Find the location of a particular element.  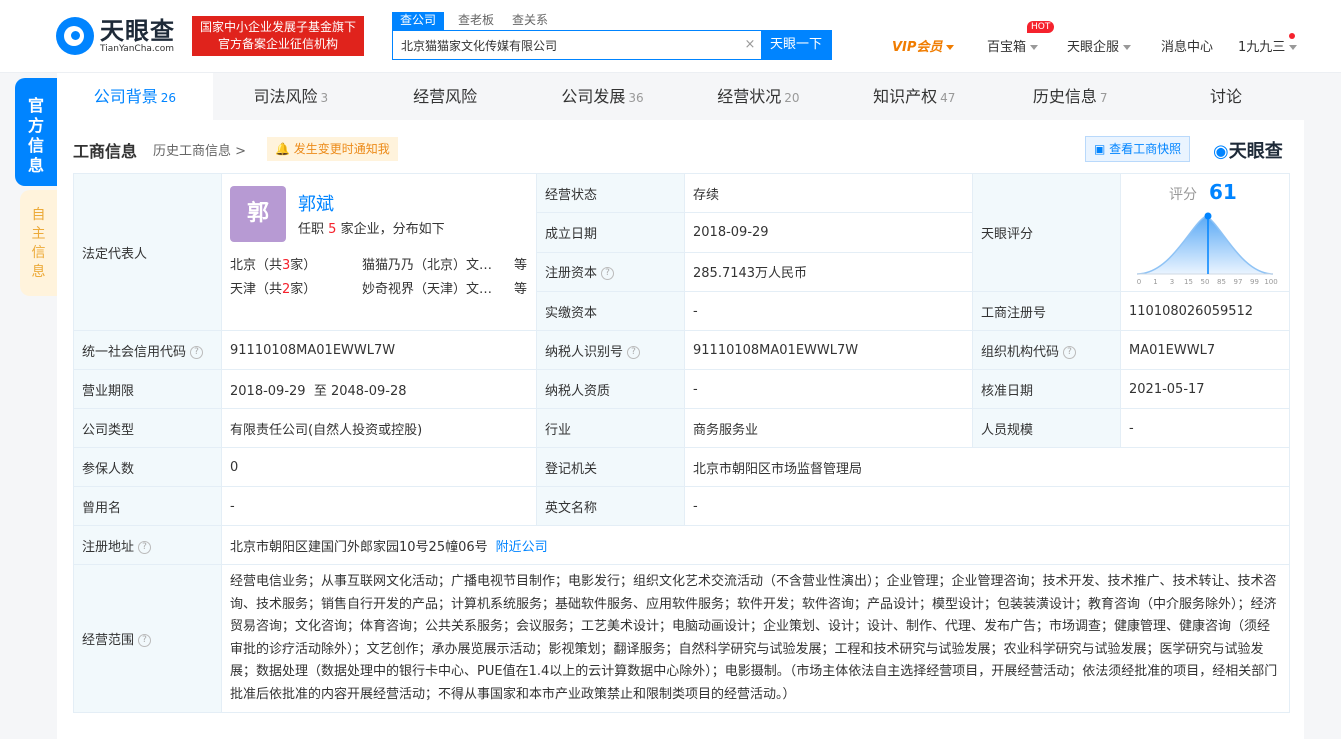

insured-label: 参保人数 is located at coordinates (147, 467).